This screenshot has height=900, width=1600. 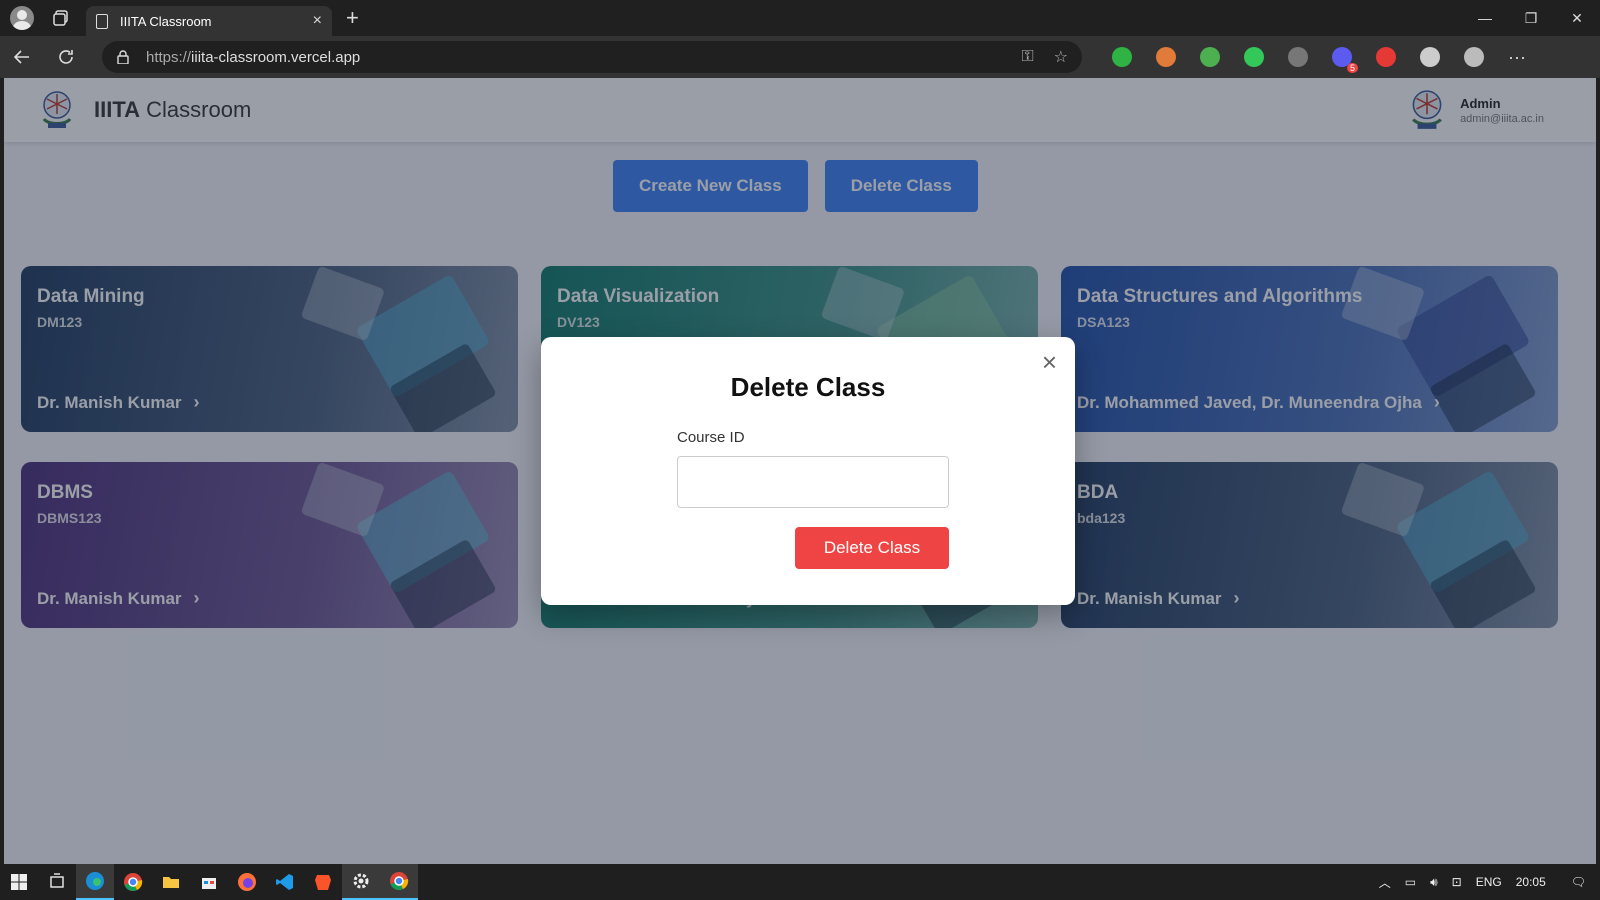 I want to click on start-button, so click(x=19, y=882).